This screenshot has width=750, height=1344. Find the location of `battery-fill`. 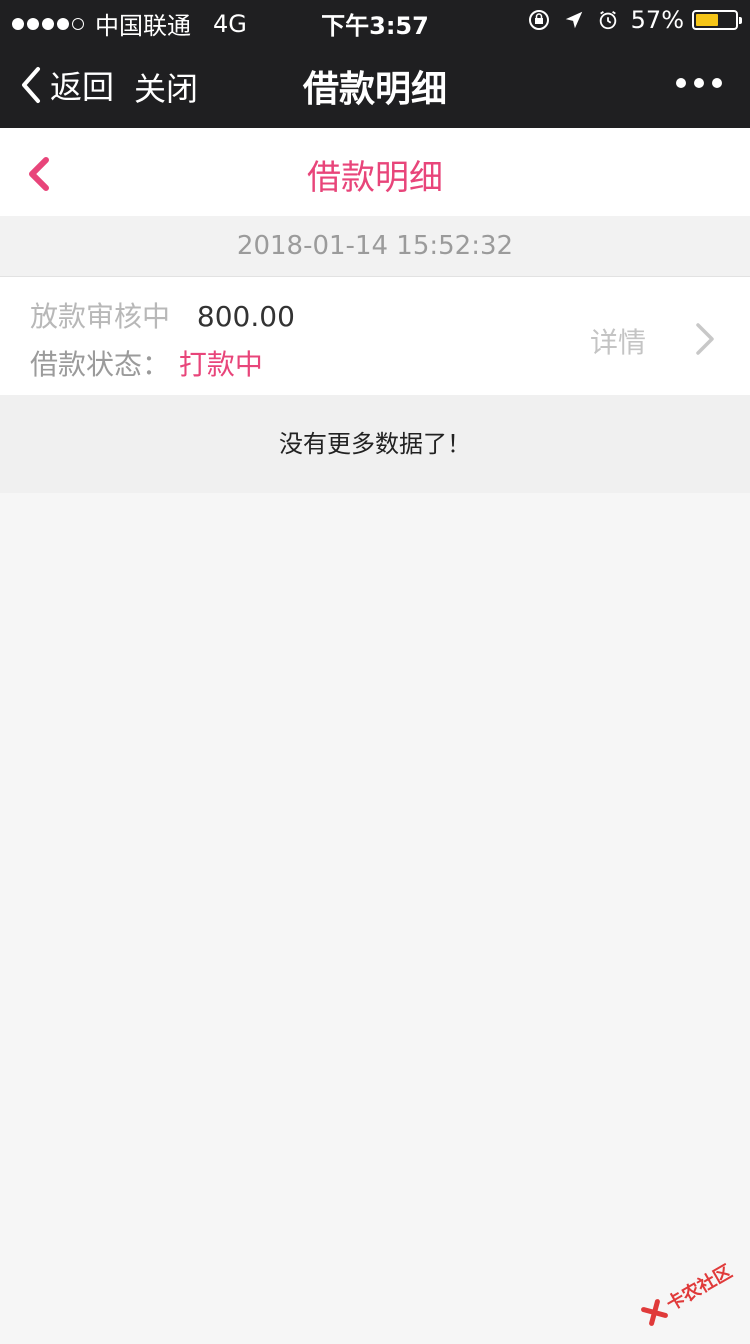

battery-fill is located at coordinates (707, 20).